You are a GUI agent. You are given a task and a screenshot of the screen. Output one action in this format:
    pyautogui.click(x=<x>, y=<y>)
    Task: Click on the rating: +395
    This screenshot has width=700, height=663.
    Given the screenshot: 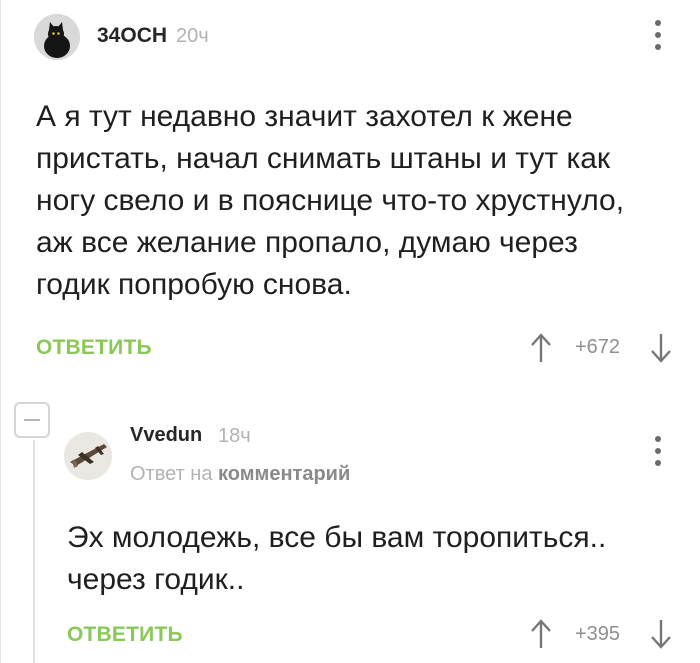 What is the action you would take?
    pyautogui.click(x=598, y=634)
    